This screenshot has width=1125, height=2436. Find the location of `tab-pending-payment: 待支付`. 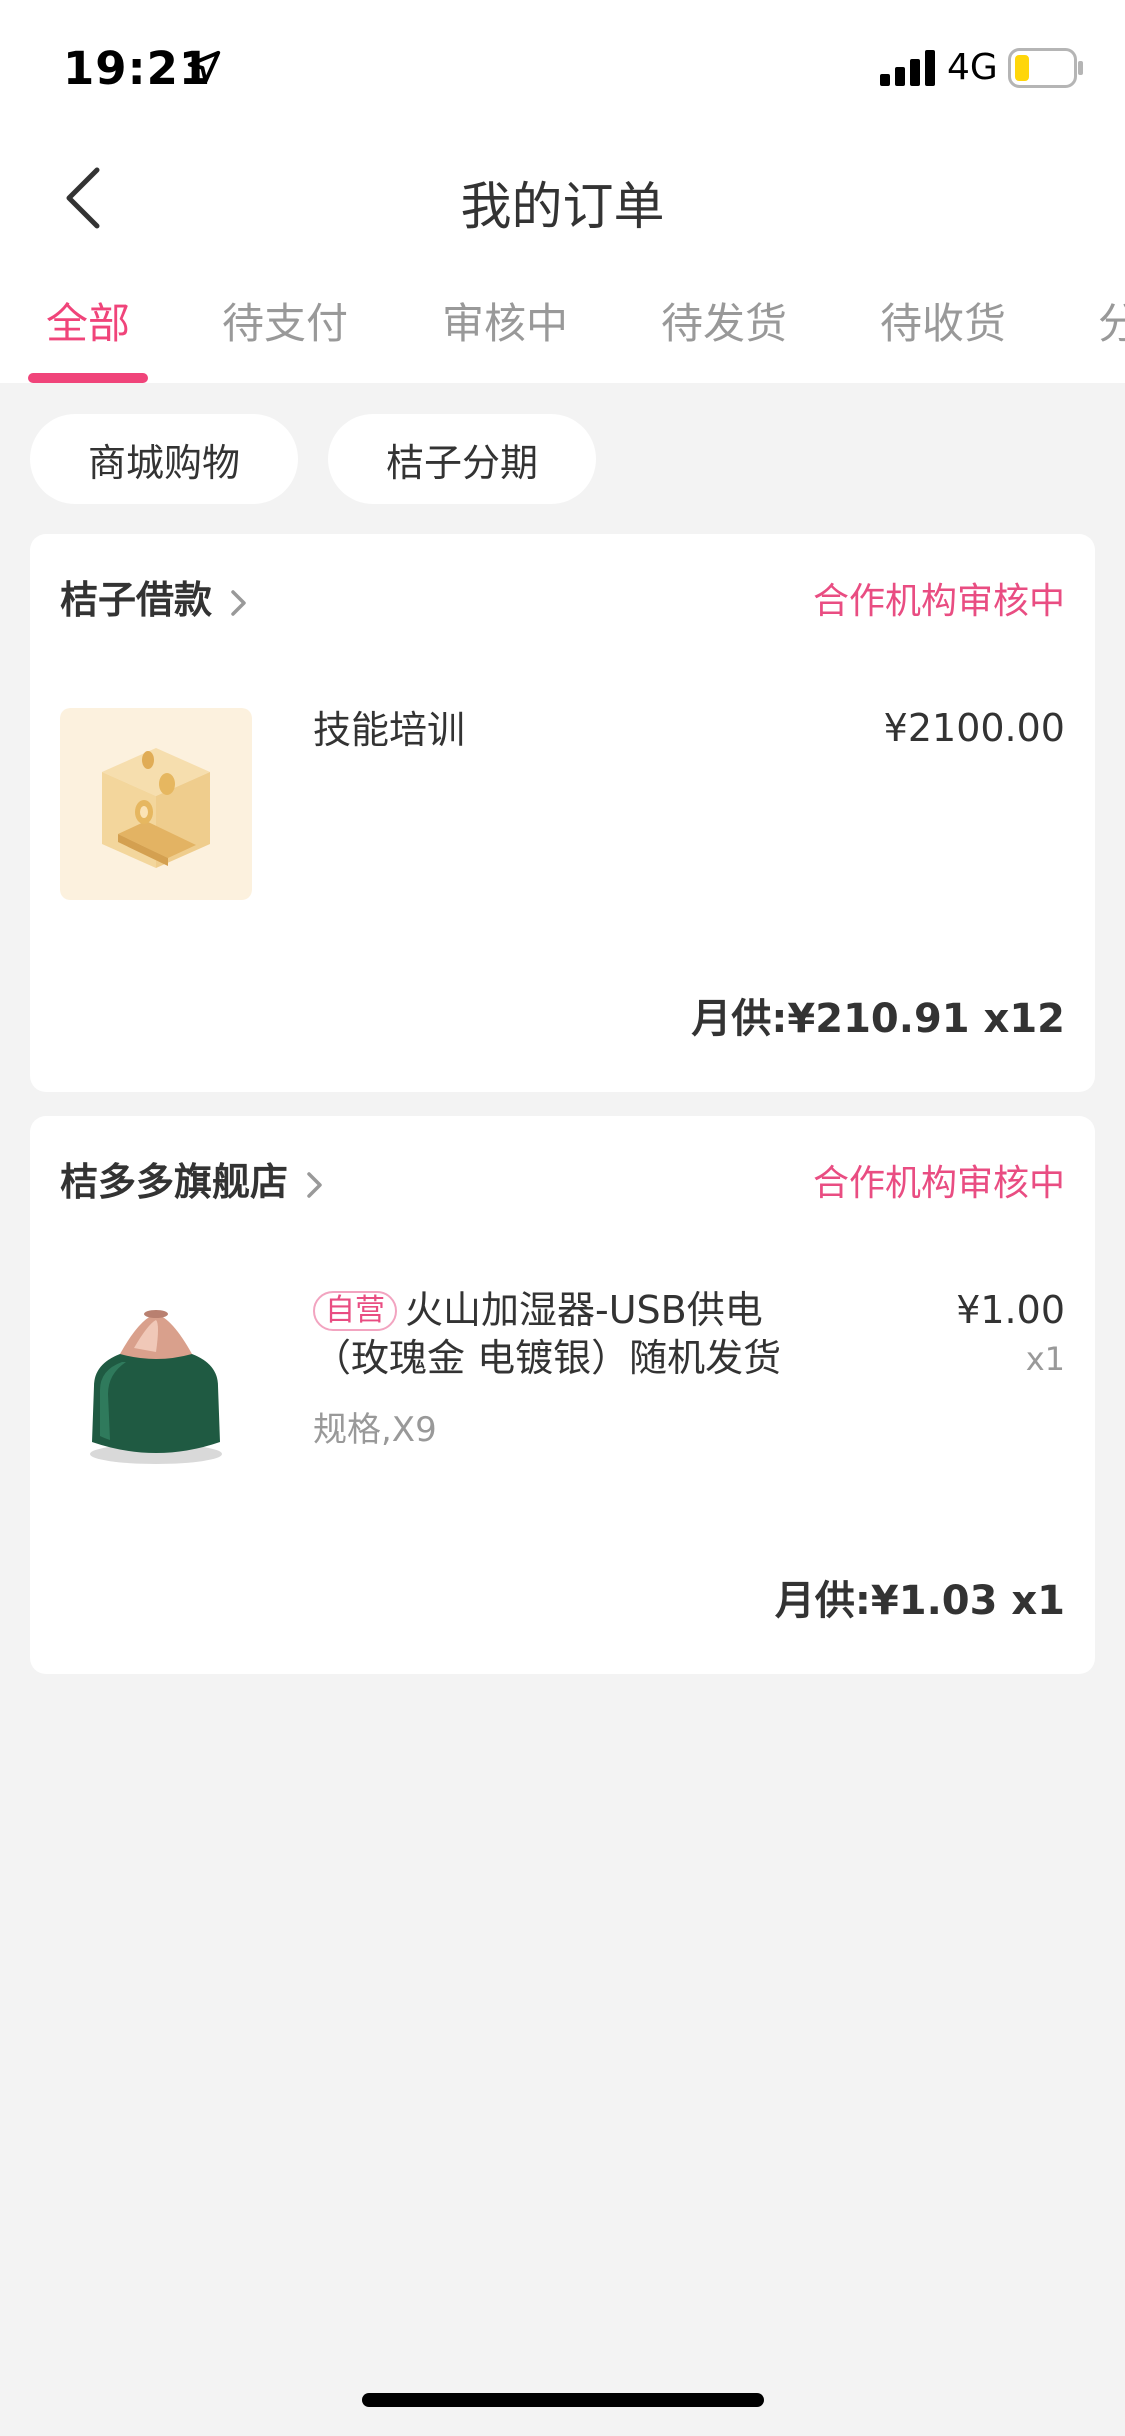

tab-pending-payment: 待支付 is located at coordinates (285, 320).